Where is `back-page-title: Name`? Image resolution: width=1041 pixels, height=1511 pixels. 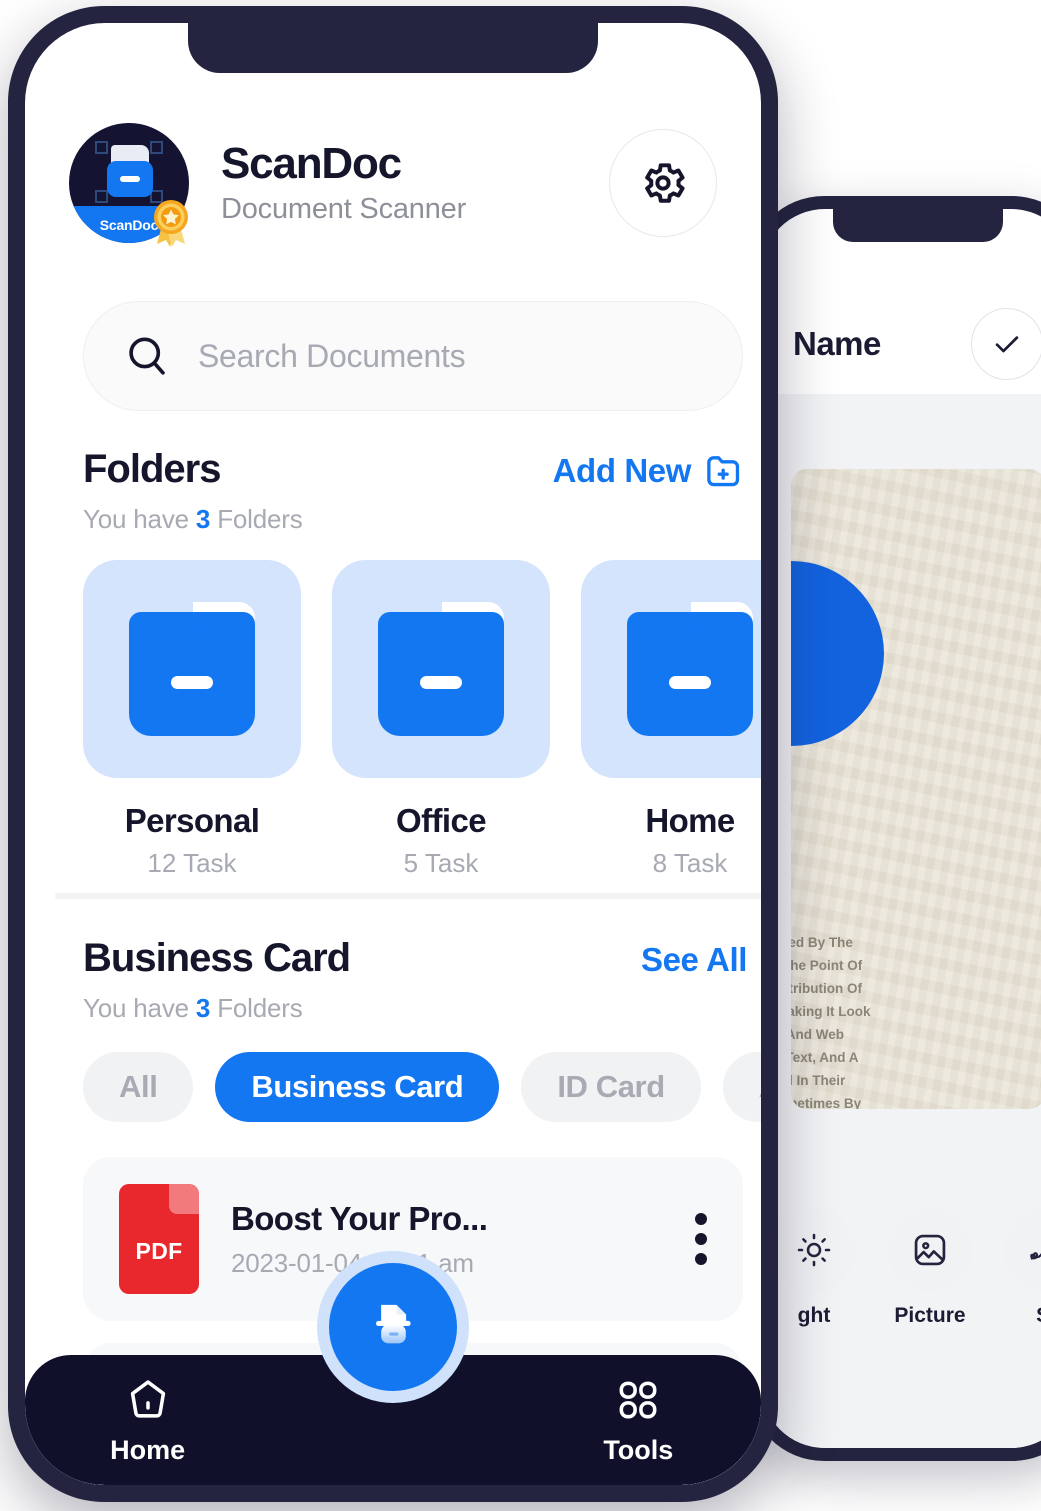
back-page-title: Name is located at coordinates (837, 343).